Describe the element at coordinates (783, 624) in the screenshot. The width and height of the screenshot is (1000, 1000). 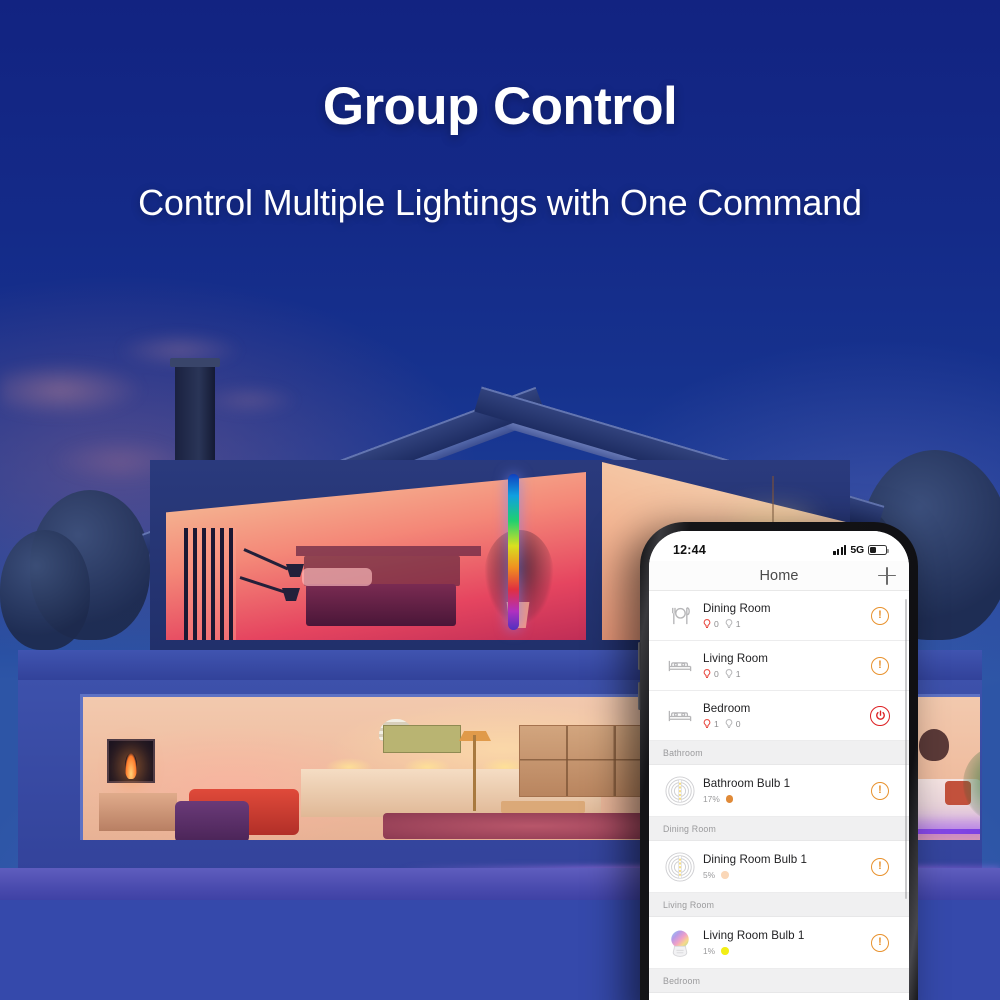
I see `room-light-counts: 0 1` at that location.